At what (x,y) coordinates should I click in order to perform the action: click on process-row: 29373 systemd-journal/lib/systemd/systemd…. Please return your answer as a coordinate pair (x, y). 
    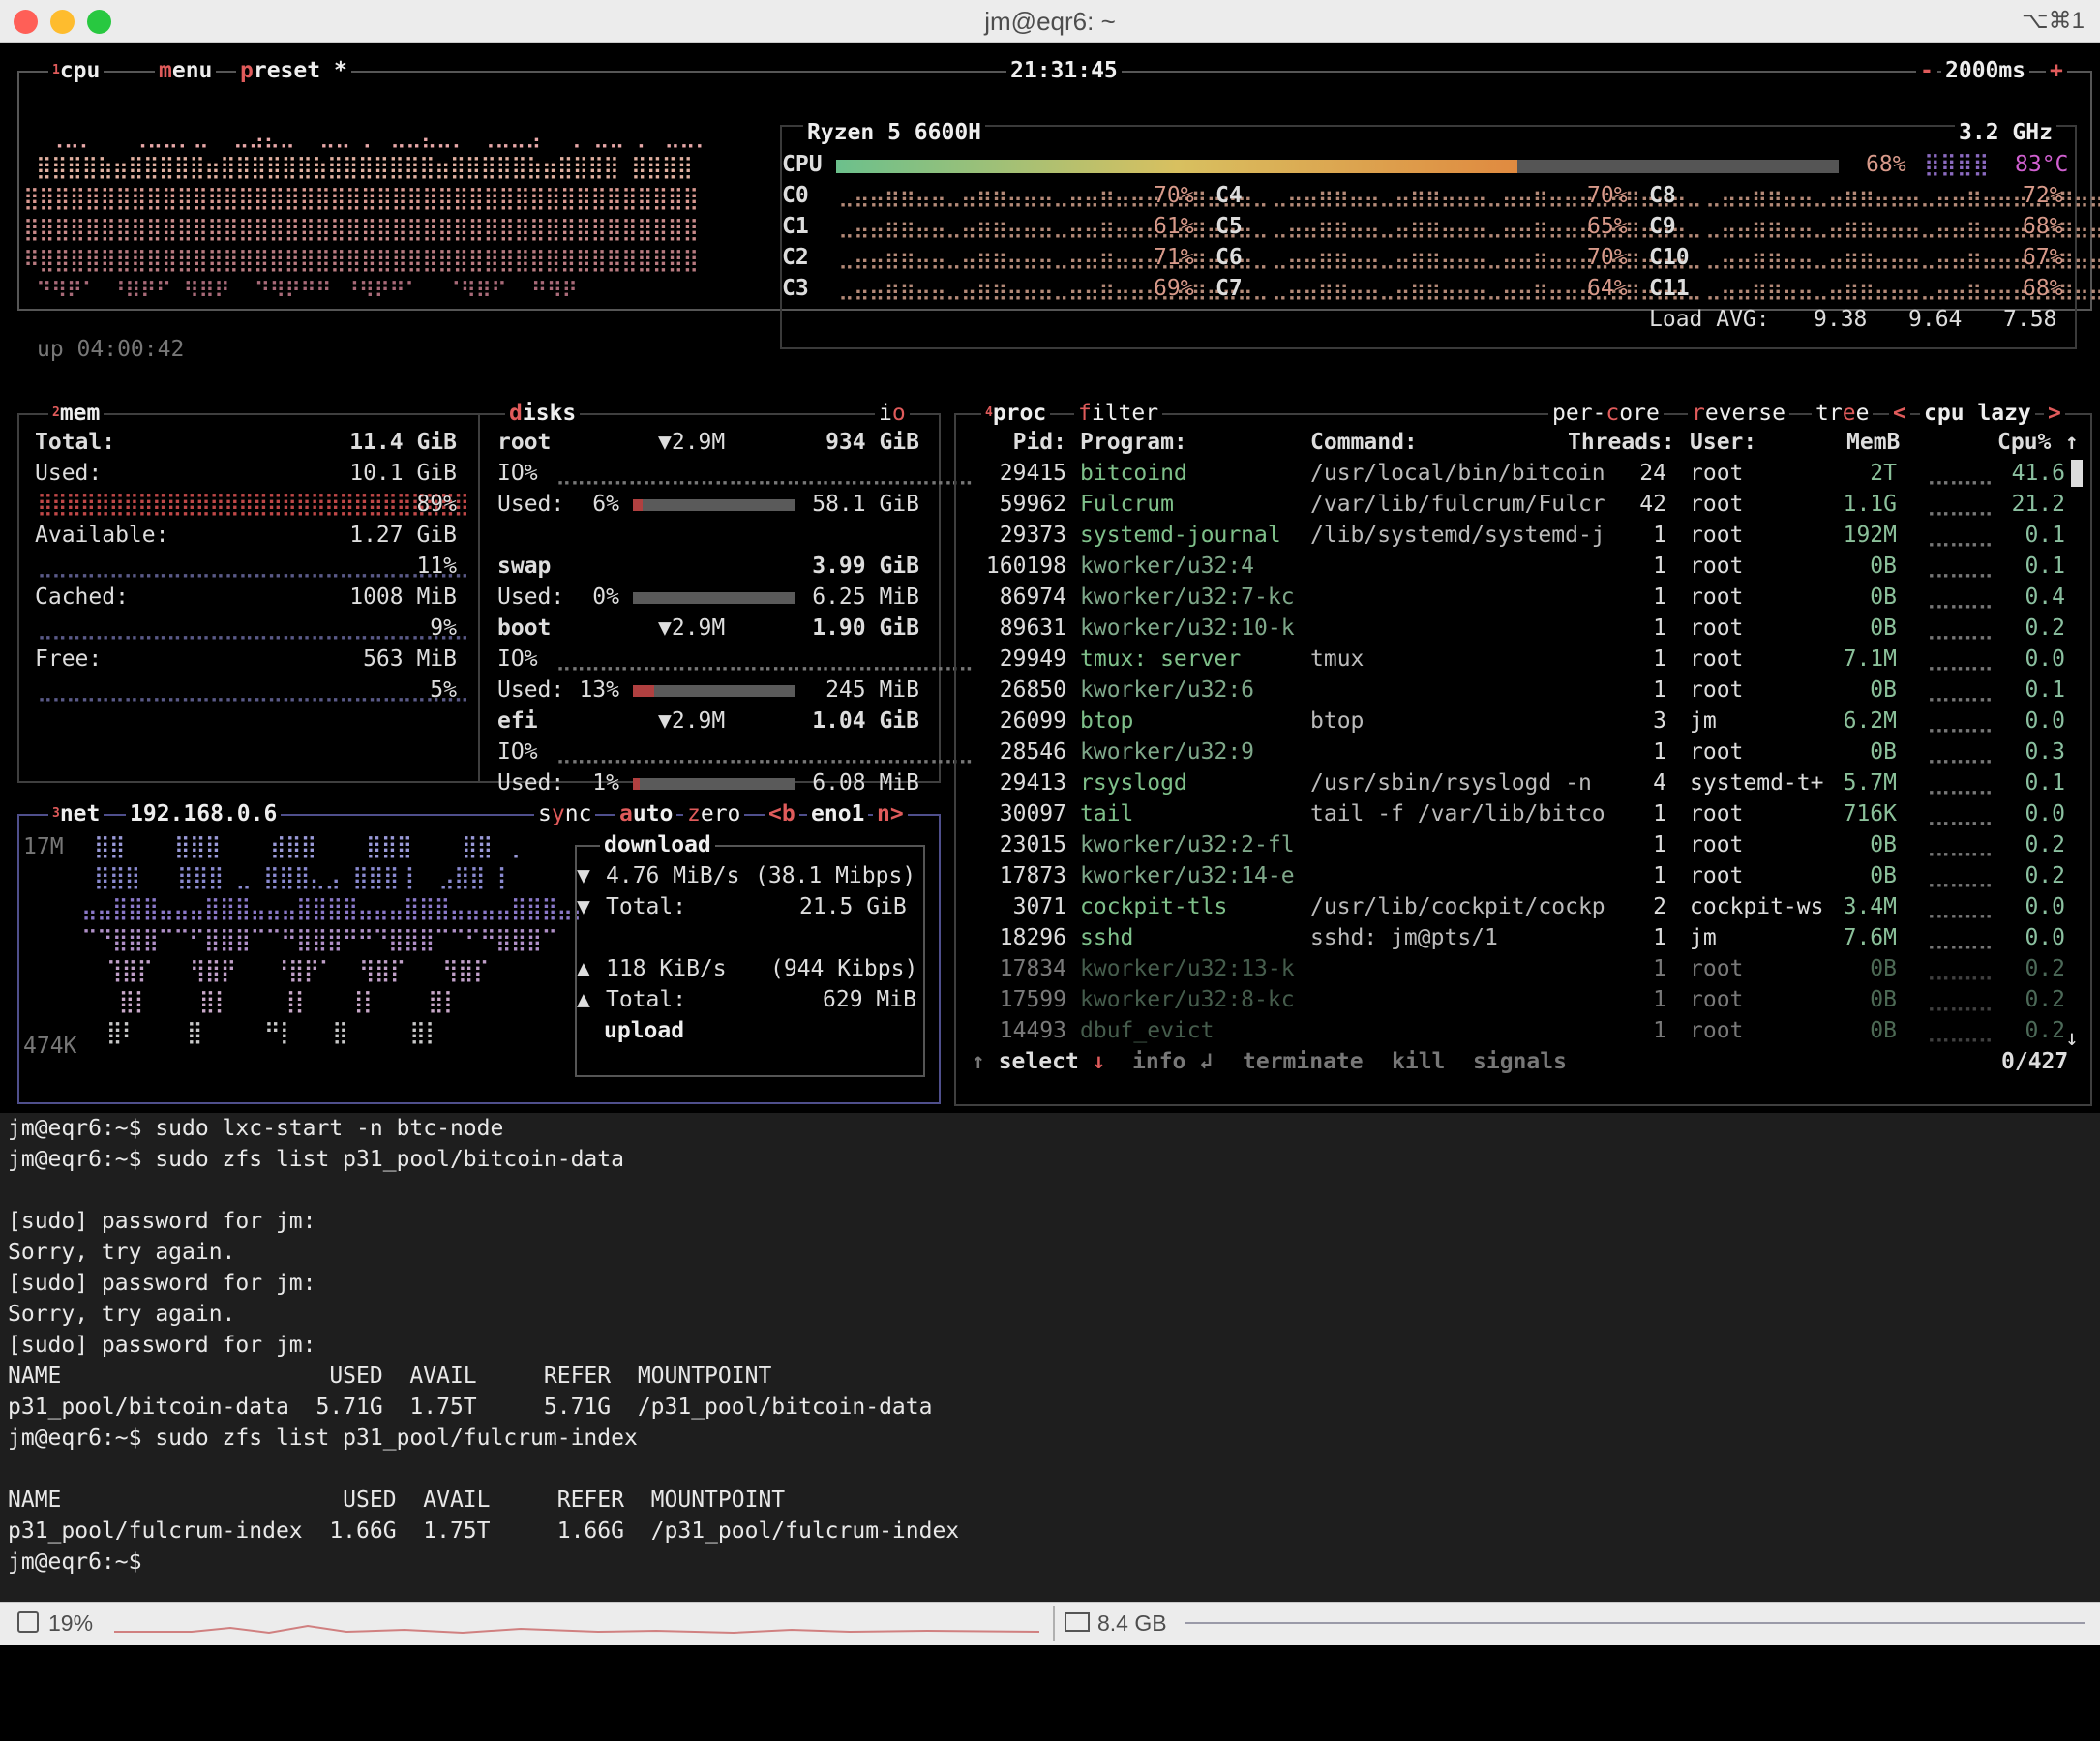
    Looking at the image, I should click on (1513, 538).